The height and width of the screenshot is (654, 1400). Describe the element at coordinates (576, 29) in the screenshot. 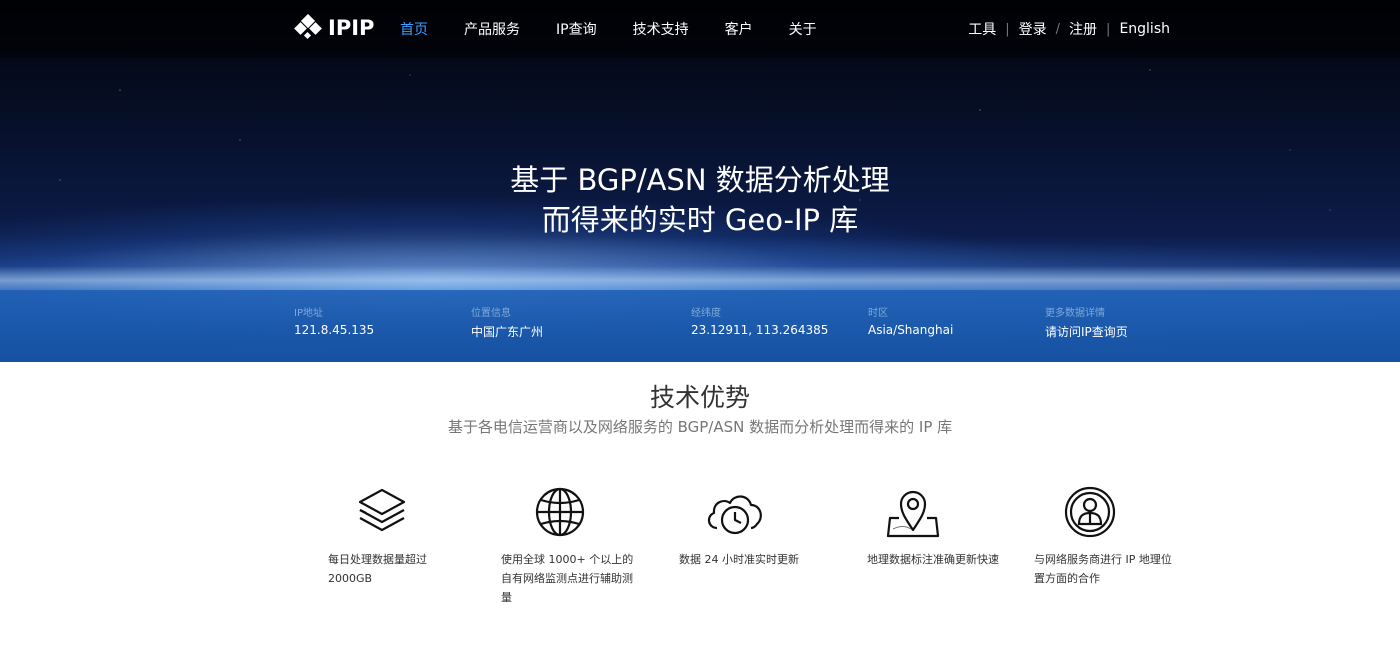

I see `nav-item-ip-lookup: IP查询` at that location.